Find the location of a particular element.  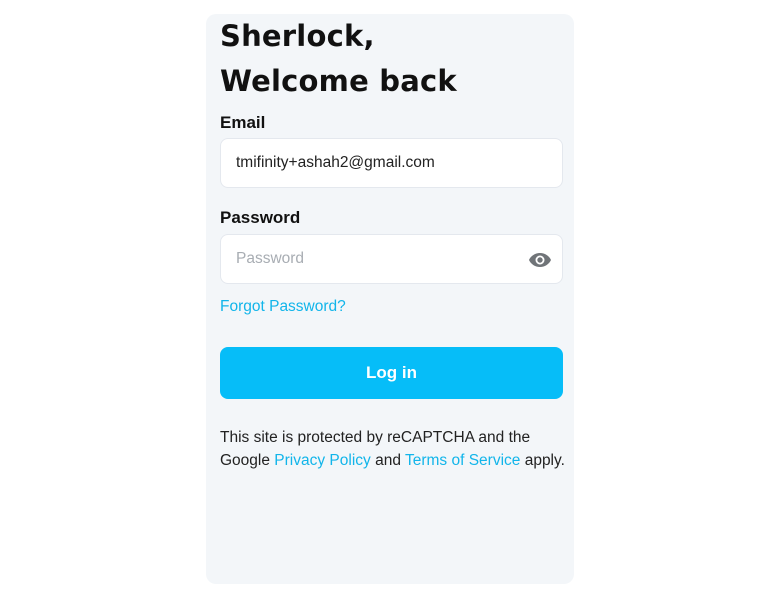

password-field-container is located at coordinates (391, 259).